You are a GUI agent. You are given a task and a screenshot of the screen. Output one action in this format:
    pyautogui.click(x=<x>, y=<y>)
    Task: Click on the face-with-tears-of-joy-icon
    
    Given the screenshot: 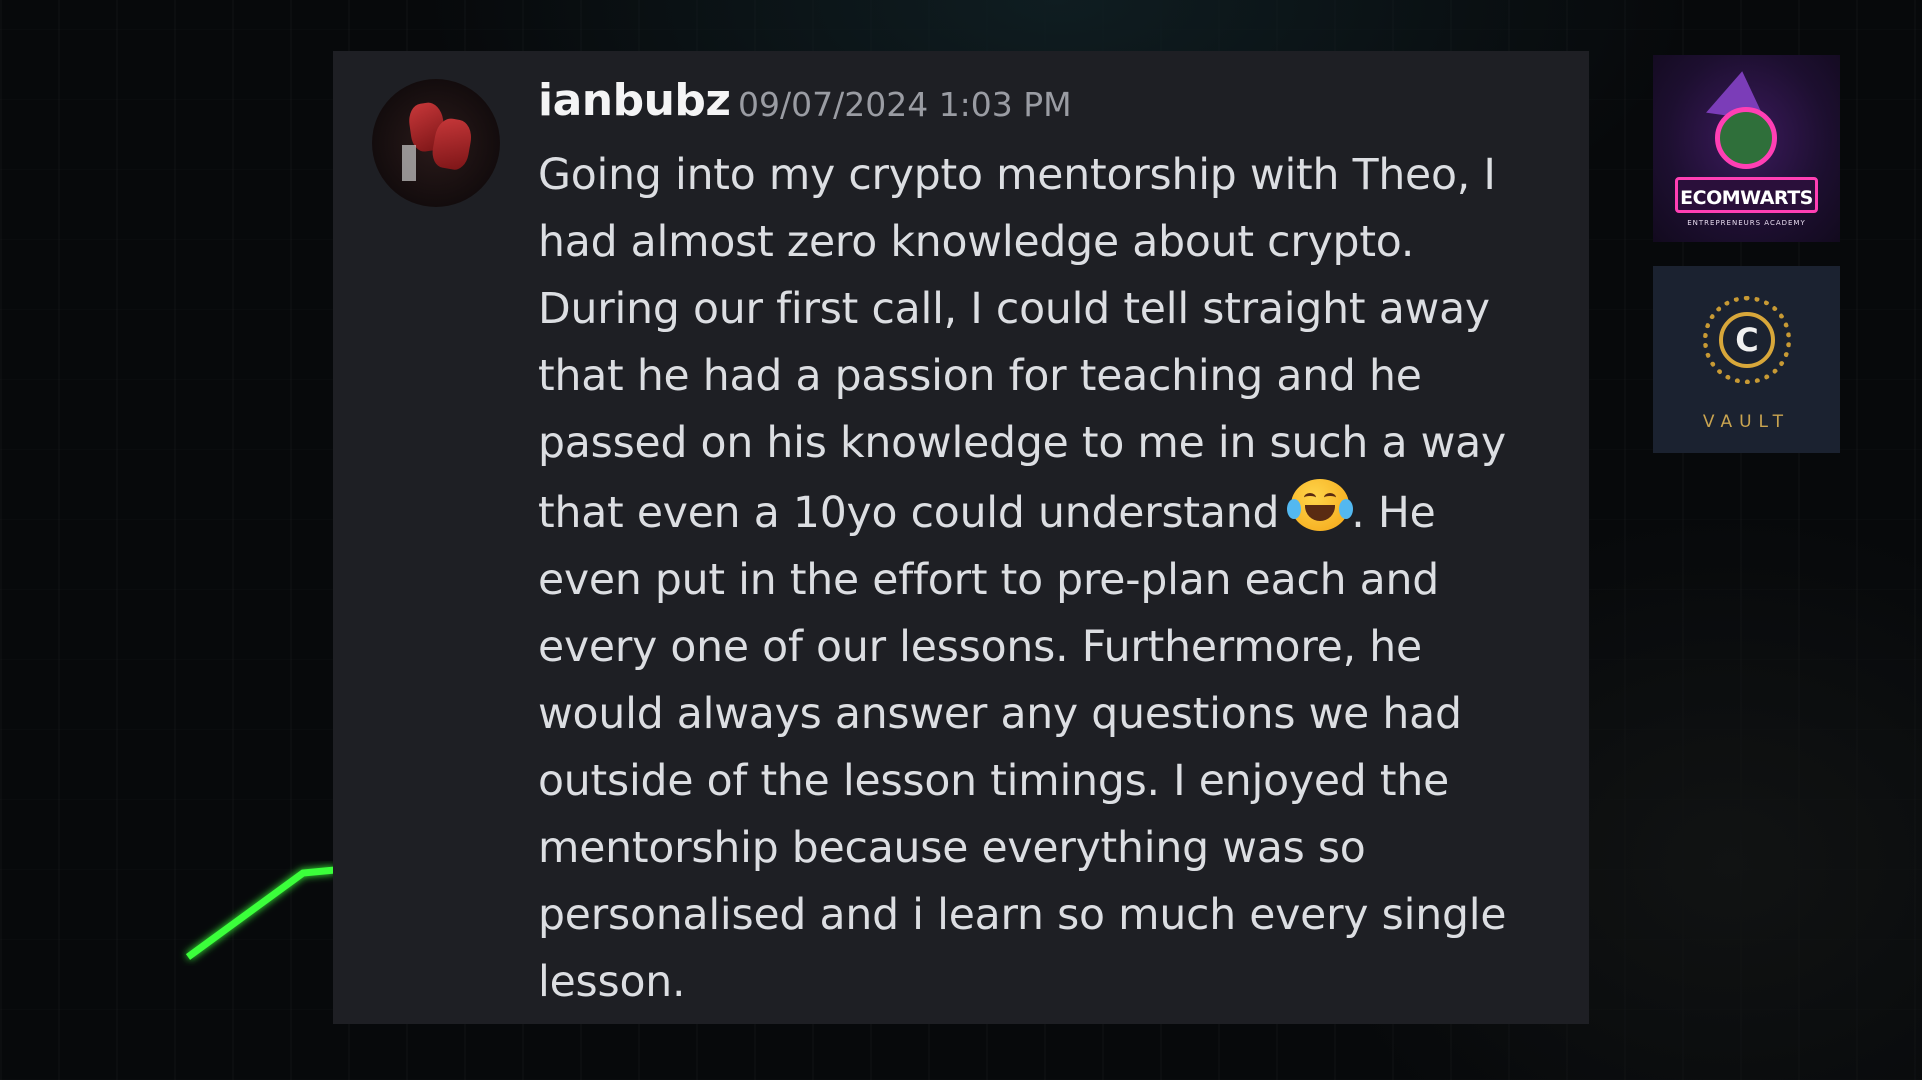 What is the action you would take?
    pyautogui.click(x=1320, y=505)
    